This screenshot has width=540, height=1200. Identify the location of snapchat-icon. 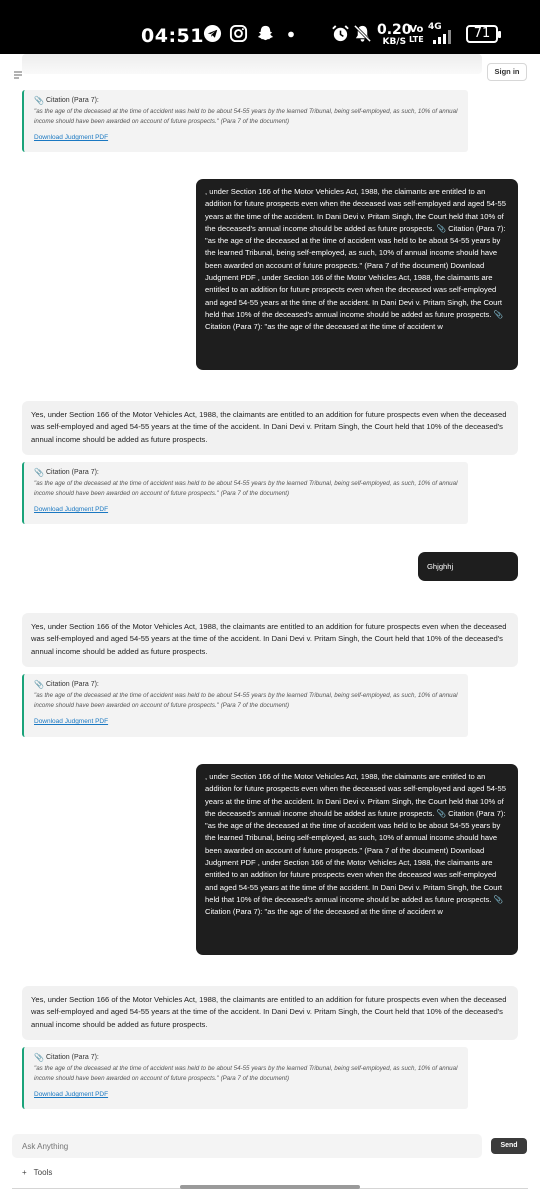
(265, 33).